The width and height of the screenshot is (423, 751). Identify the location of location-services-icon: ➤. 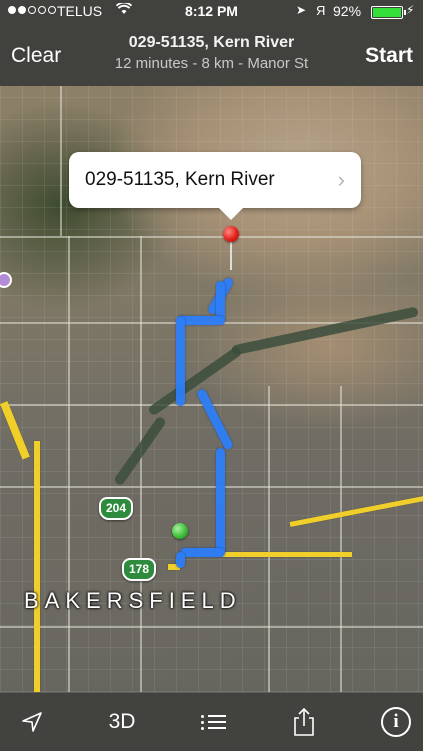
(301, 10).